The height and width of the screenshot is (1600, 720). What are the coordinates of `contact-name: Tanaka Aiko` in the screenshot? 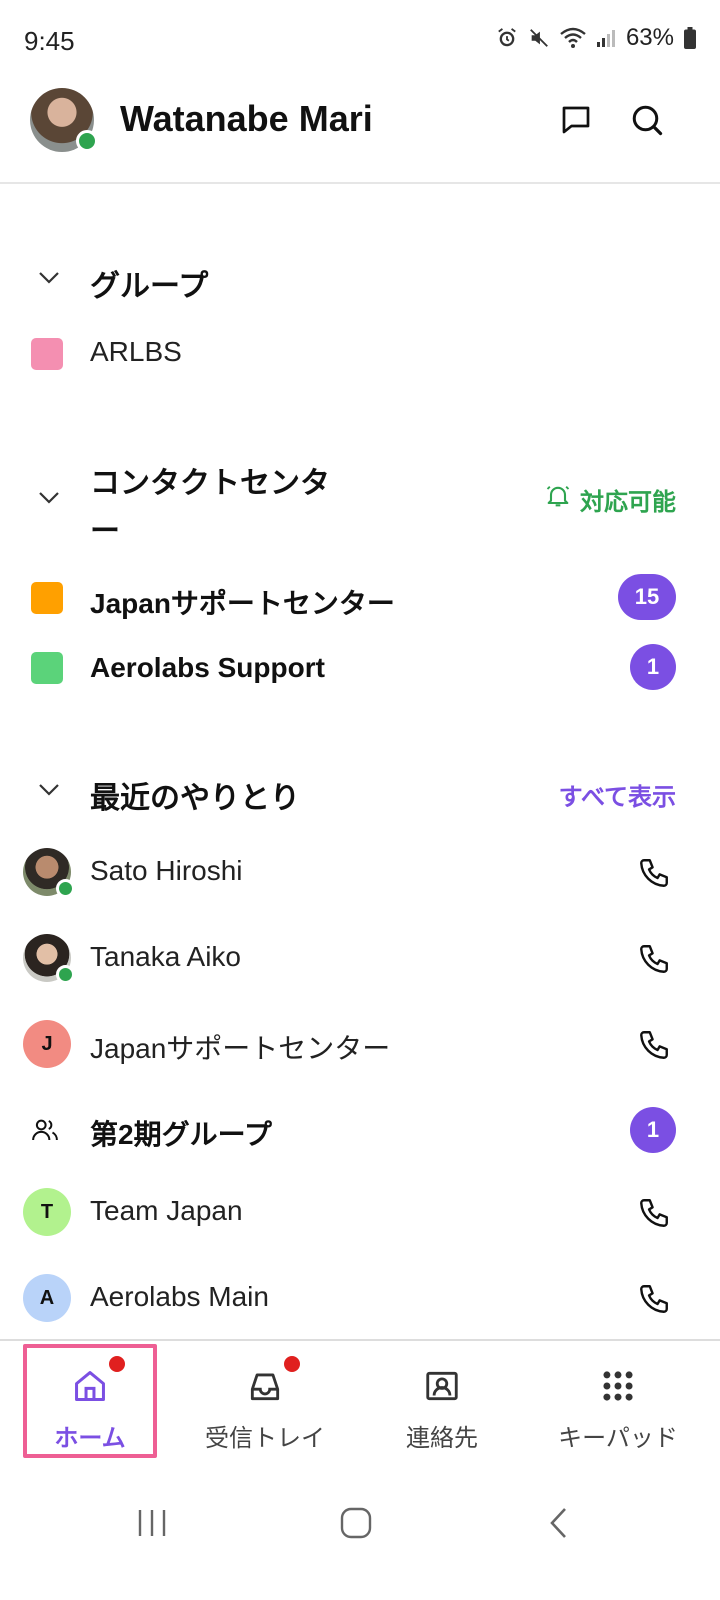 It's located at (165, 956).